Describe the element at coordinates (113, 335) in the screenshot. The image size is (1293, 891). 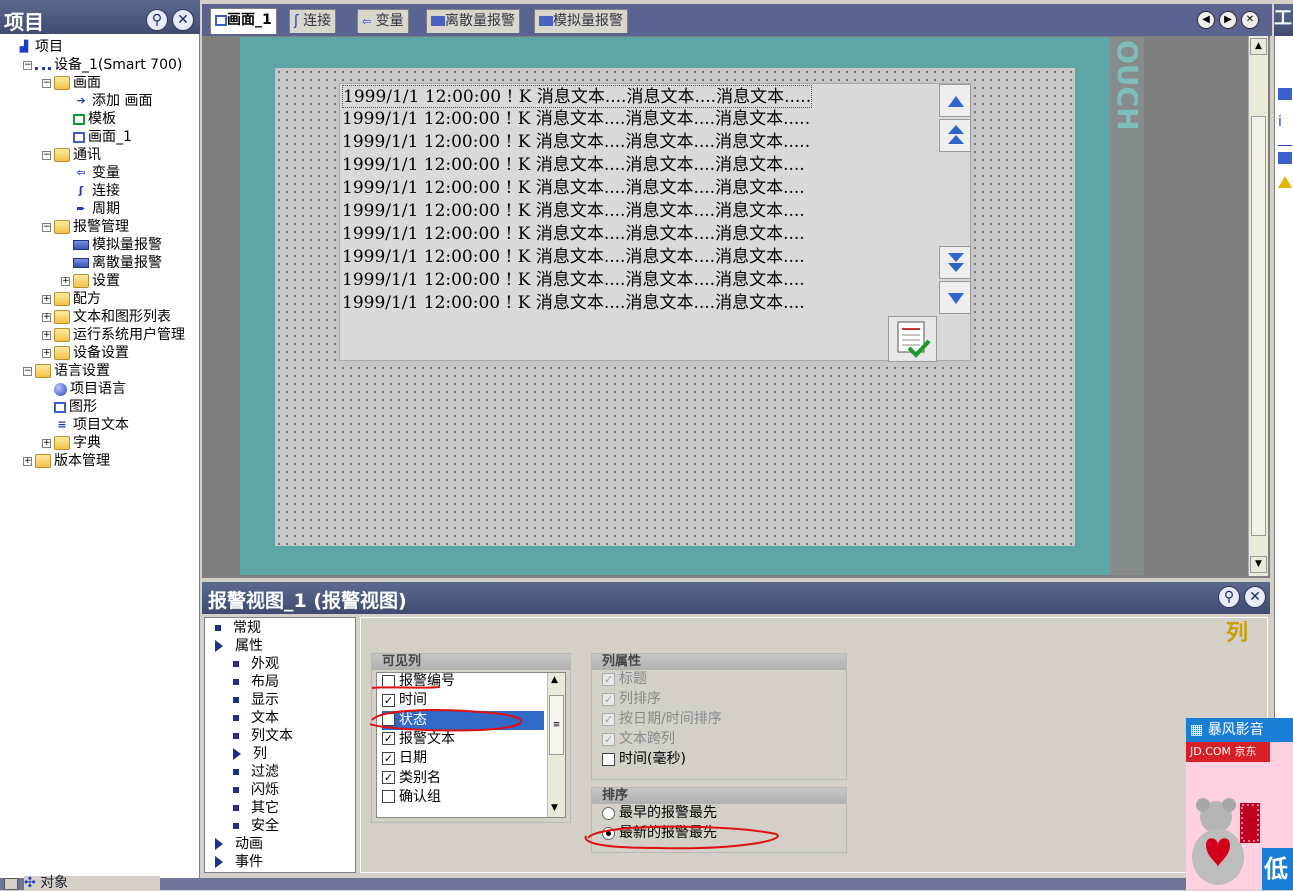
I see `tree-item: + 运行系统用户管理` at that location.